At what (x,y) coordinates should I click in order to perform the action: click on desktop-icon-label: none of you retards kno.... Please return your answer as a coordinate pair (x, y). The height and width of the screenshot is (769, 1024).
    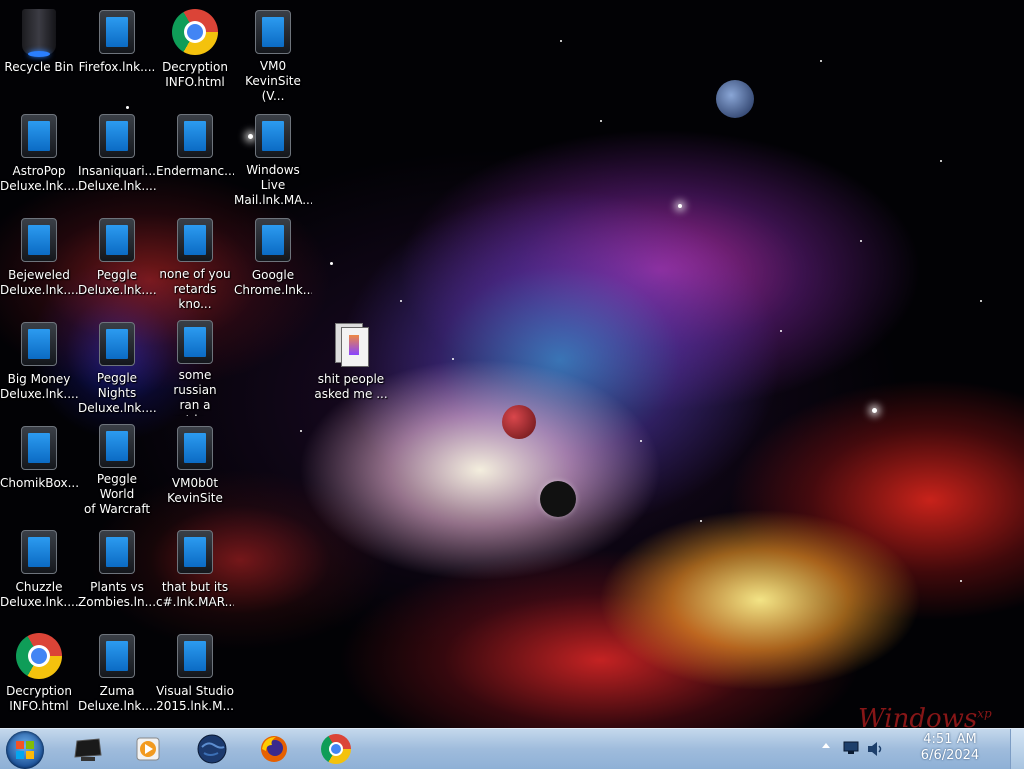
    Looking at the image, I should click on (195, 289).